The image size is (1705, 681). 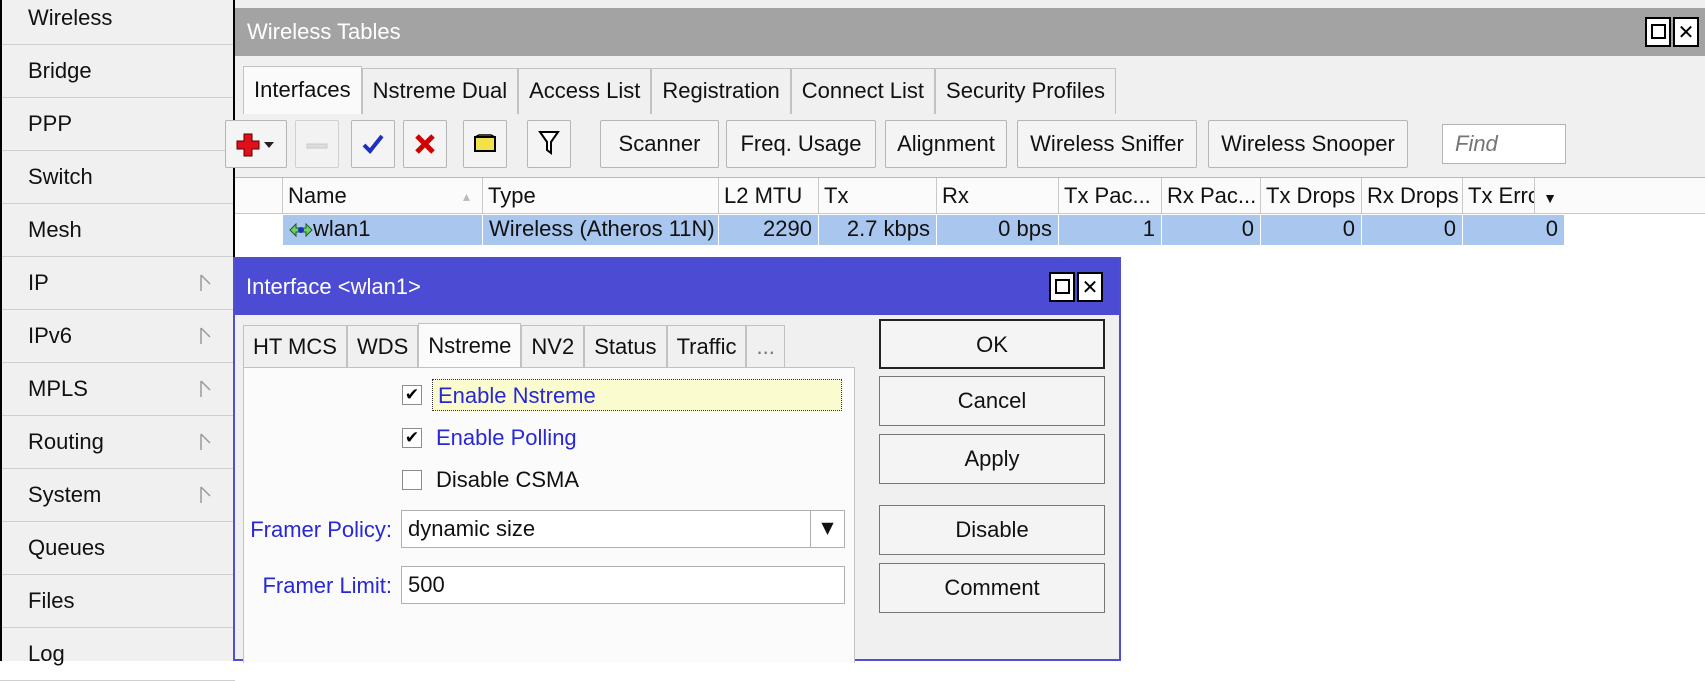 What do you see at coordinates (117, 124) in the screenshot?
I see `menu-item-ppp: PPP` at bounding box center [117, 124].